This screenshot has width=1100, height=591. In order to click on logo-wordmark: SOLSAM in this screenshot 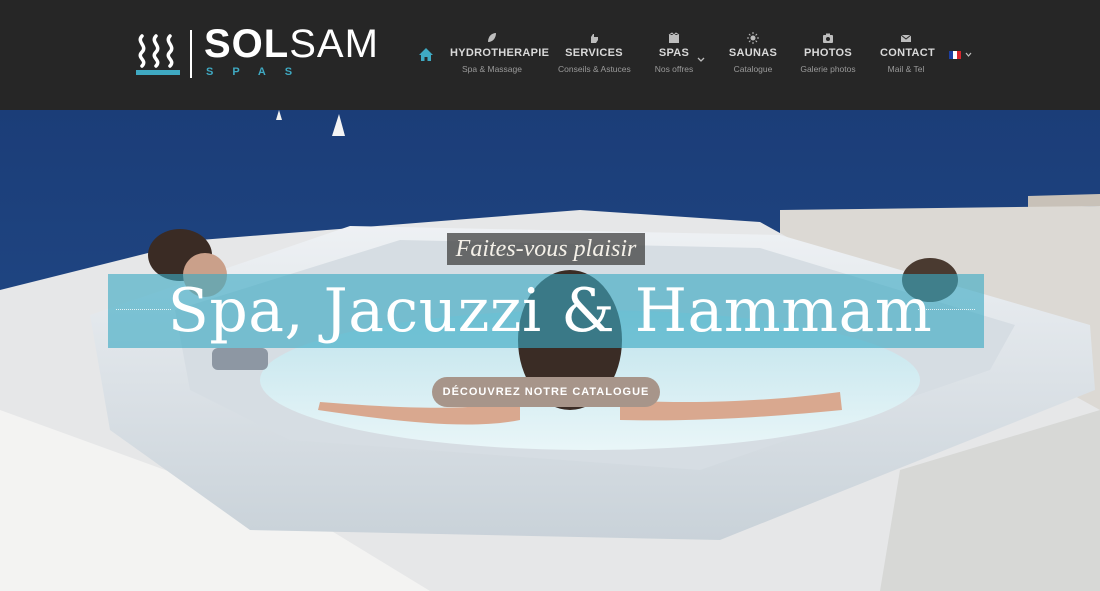, I will do `click(291, 44)`.